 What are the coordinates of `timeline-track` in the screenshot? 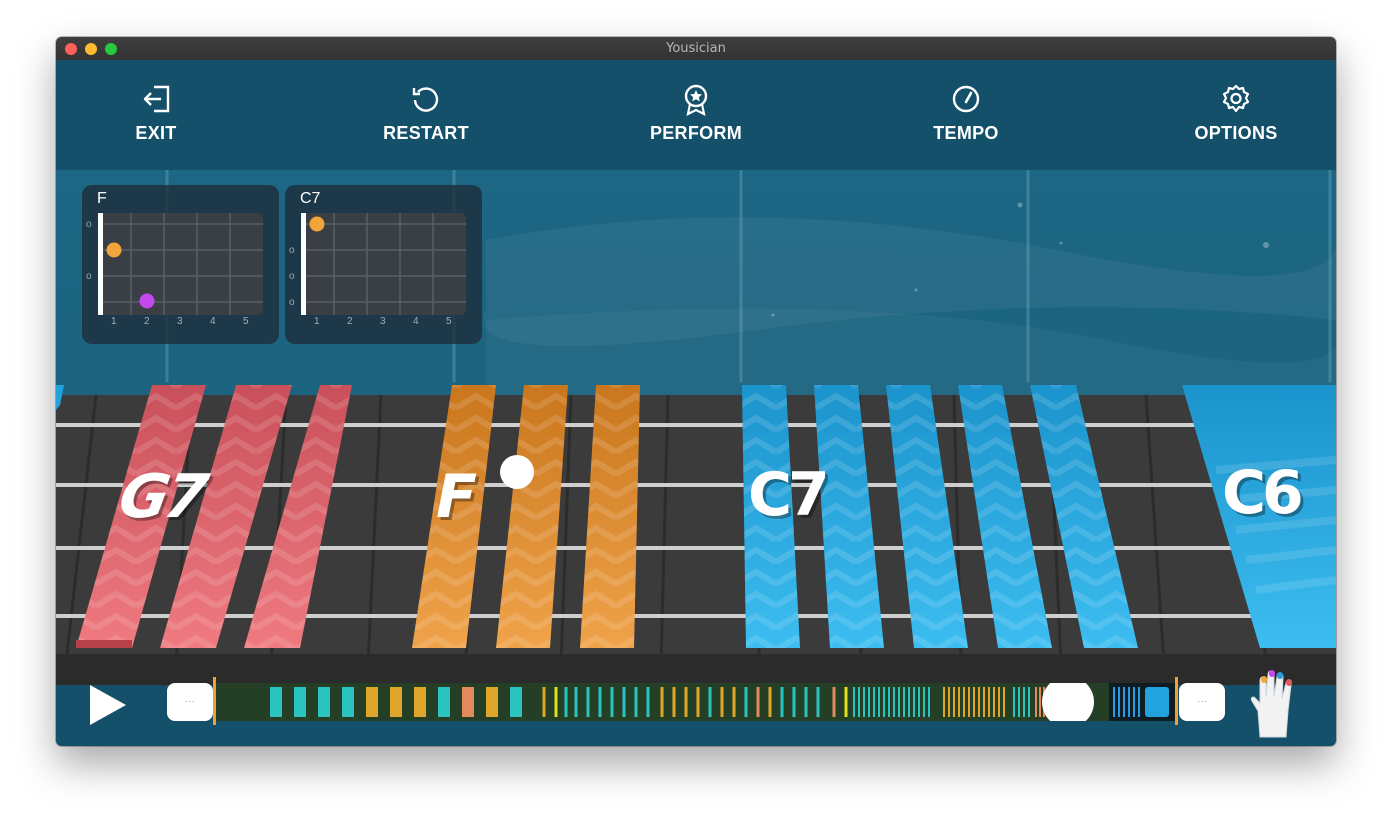 It's located at (695, 702).